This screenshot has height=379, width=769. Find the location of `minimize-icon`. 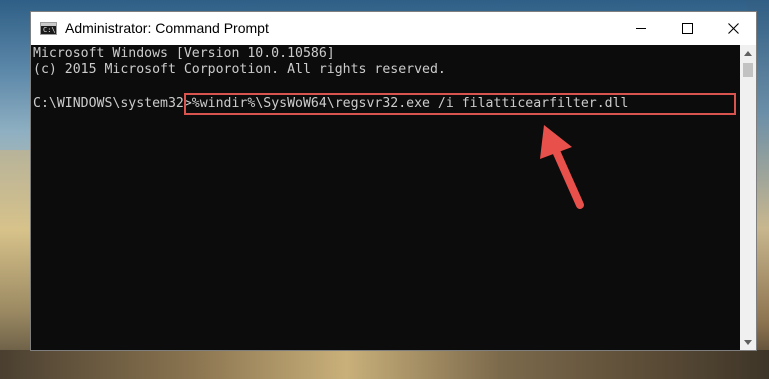

minimize-icon is located at coordinates (641, 28).